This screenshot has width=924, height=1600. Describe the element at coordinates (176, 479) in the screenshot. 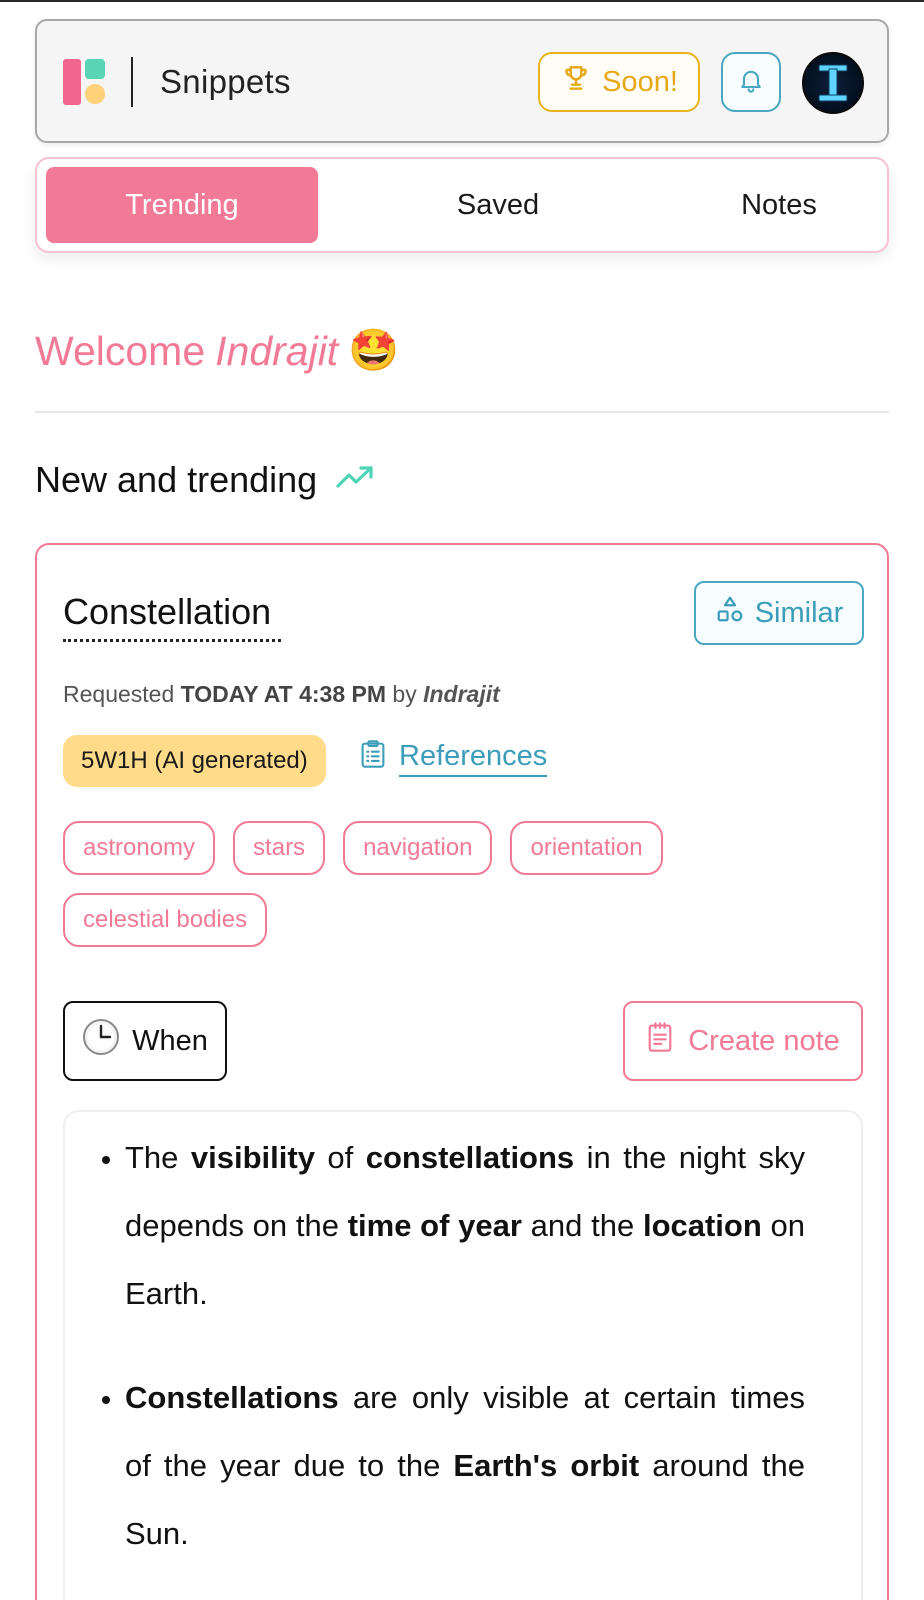

I see `section-title-text: New and trending` at that location.